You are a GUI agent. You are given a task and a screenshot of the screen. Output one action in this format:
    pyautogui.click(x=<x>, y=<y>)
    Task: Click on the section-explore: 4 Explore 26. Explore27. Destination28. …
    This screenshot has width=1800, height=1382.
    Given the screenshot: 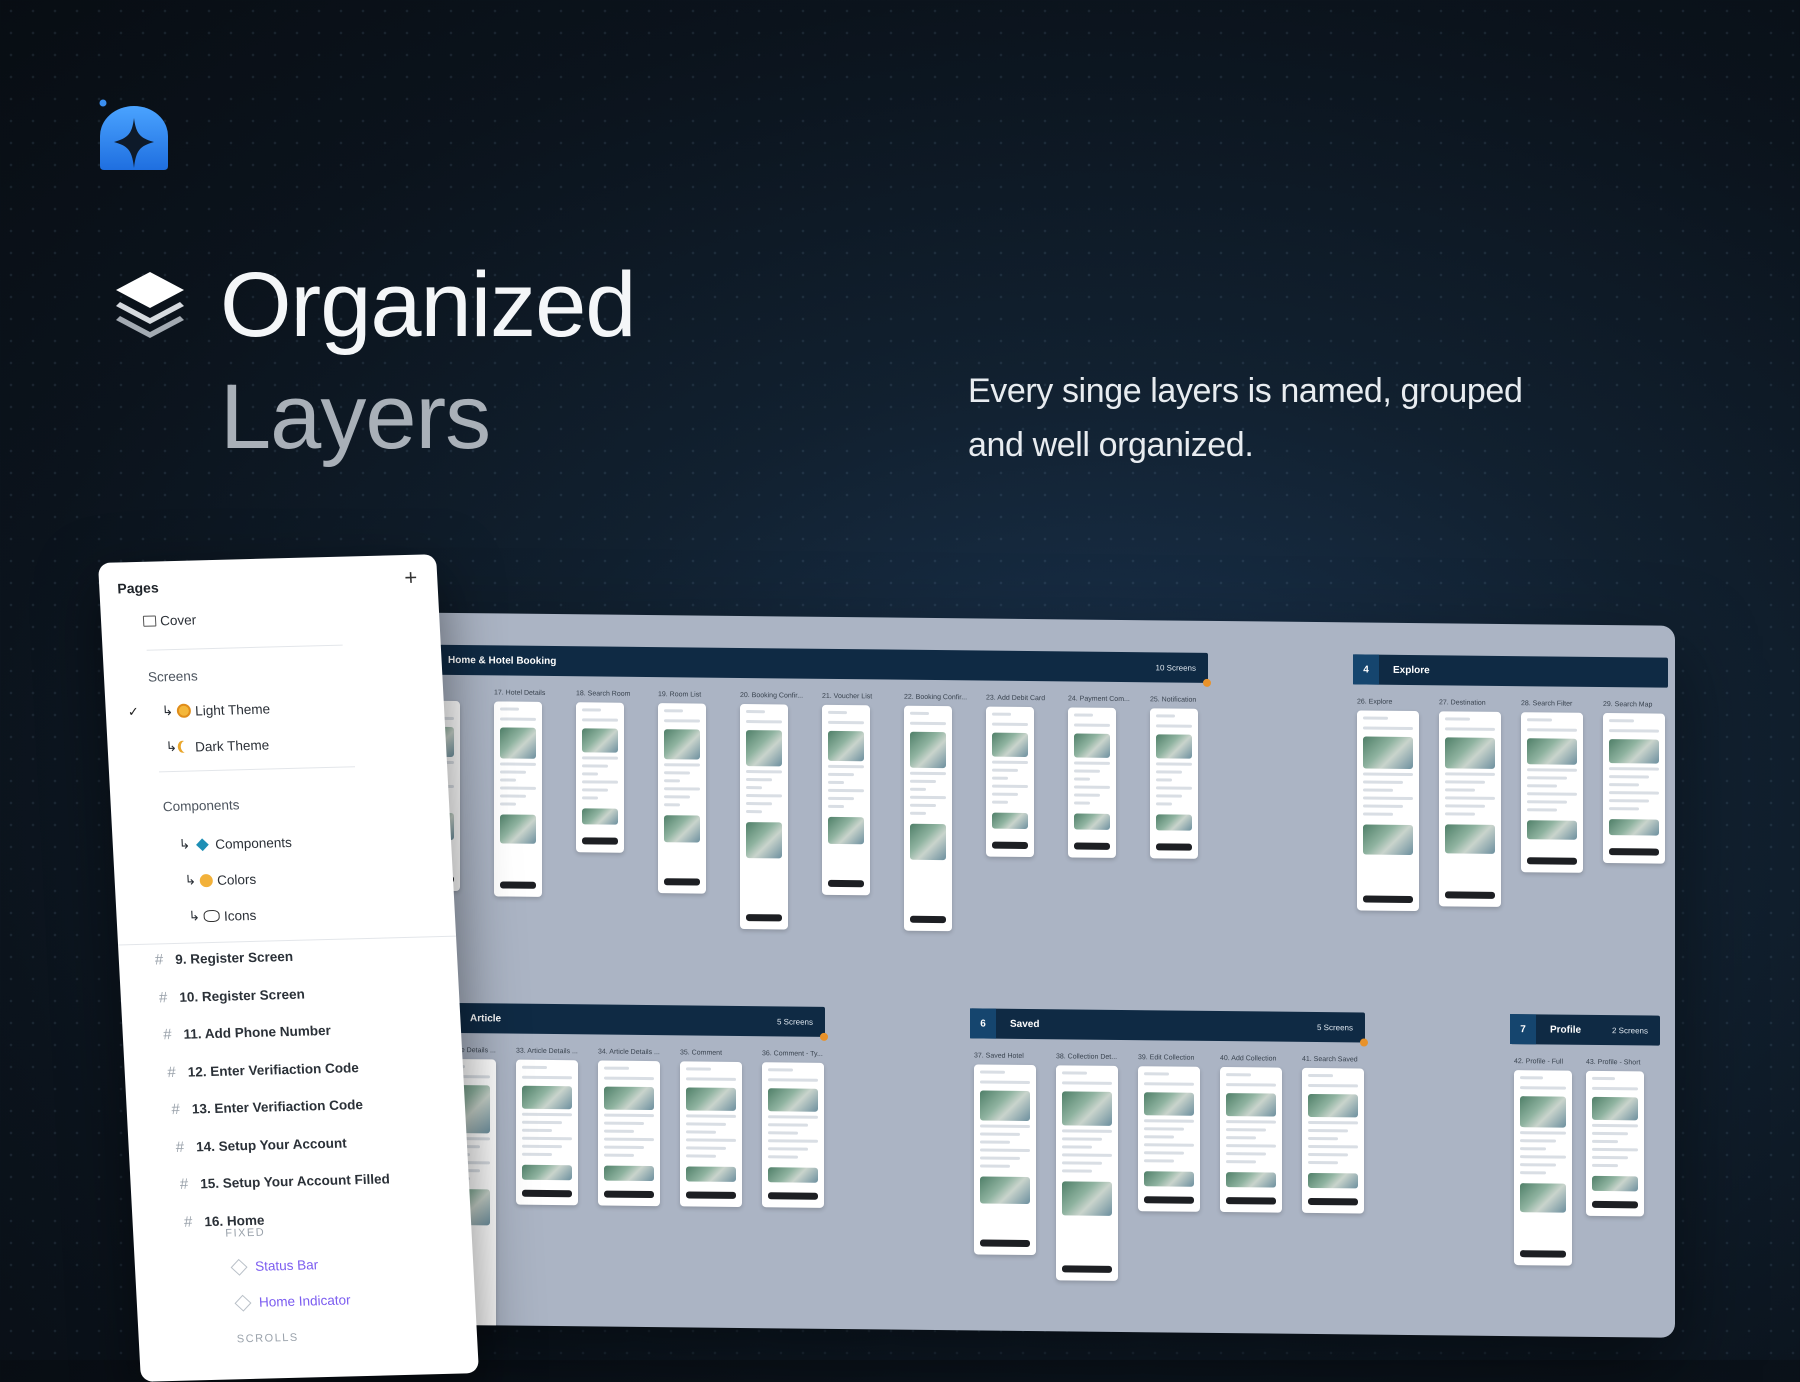 What is the action you would take?
    pyautogui.click(x=1510, y=790)
    